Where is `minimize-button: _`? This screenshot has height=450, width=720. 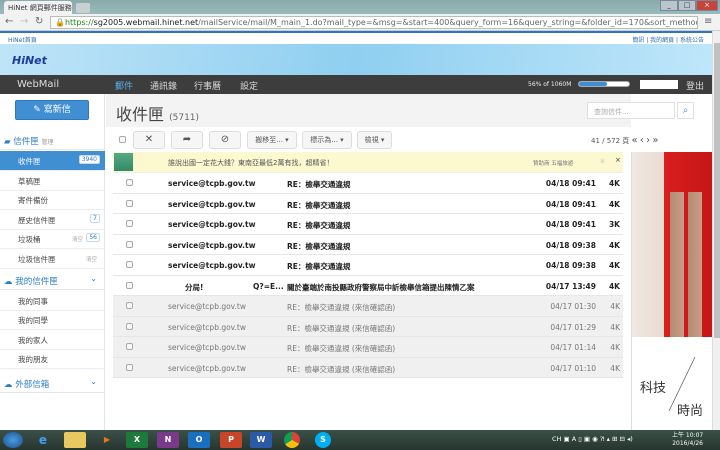 minimize-button: _ is located at coordinates (669, 5).